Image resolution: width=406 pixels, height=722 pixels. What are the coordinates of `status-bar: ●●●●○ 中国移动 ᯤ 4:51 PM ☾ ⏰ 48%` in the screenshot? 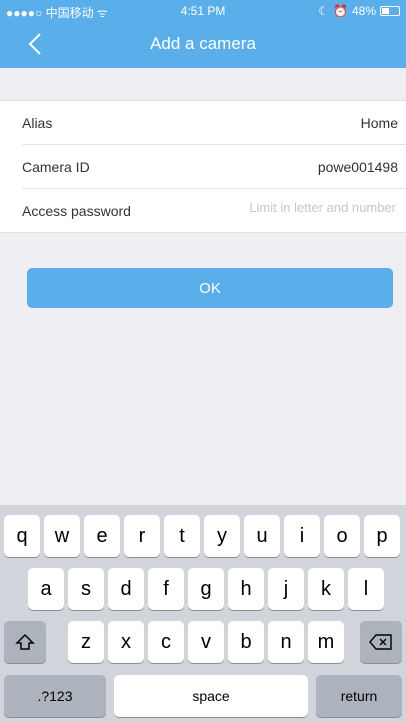 It's located at (203, 11).